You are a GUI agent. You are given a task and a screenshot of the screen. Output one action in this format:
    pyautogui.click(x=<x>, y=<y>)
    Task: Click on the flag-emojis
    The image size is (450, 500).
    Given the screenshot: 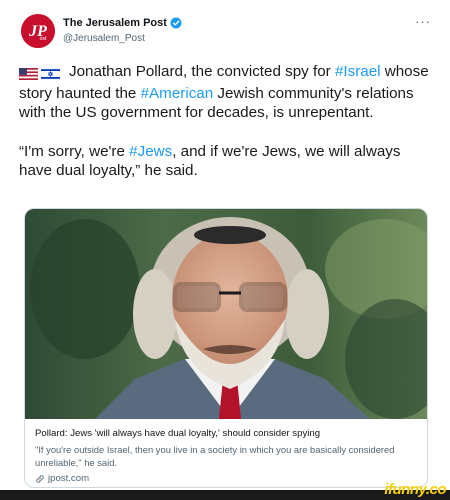 What is the action you would take?
    pyautogui.click(x=41, y=74)
    